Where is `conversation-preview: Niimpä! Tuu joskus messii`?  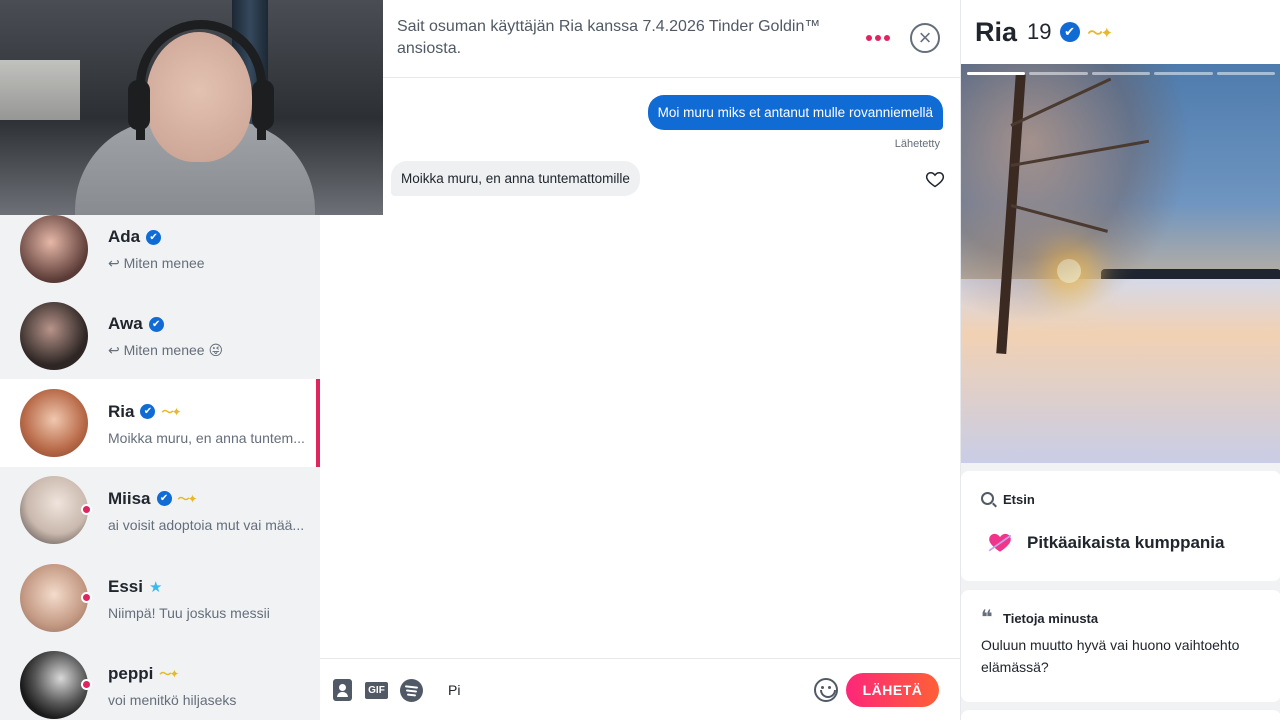
conversation-preview: Niimpä! Tuu joskus messii is located at coordinates (189, 612).